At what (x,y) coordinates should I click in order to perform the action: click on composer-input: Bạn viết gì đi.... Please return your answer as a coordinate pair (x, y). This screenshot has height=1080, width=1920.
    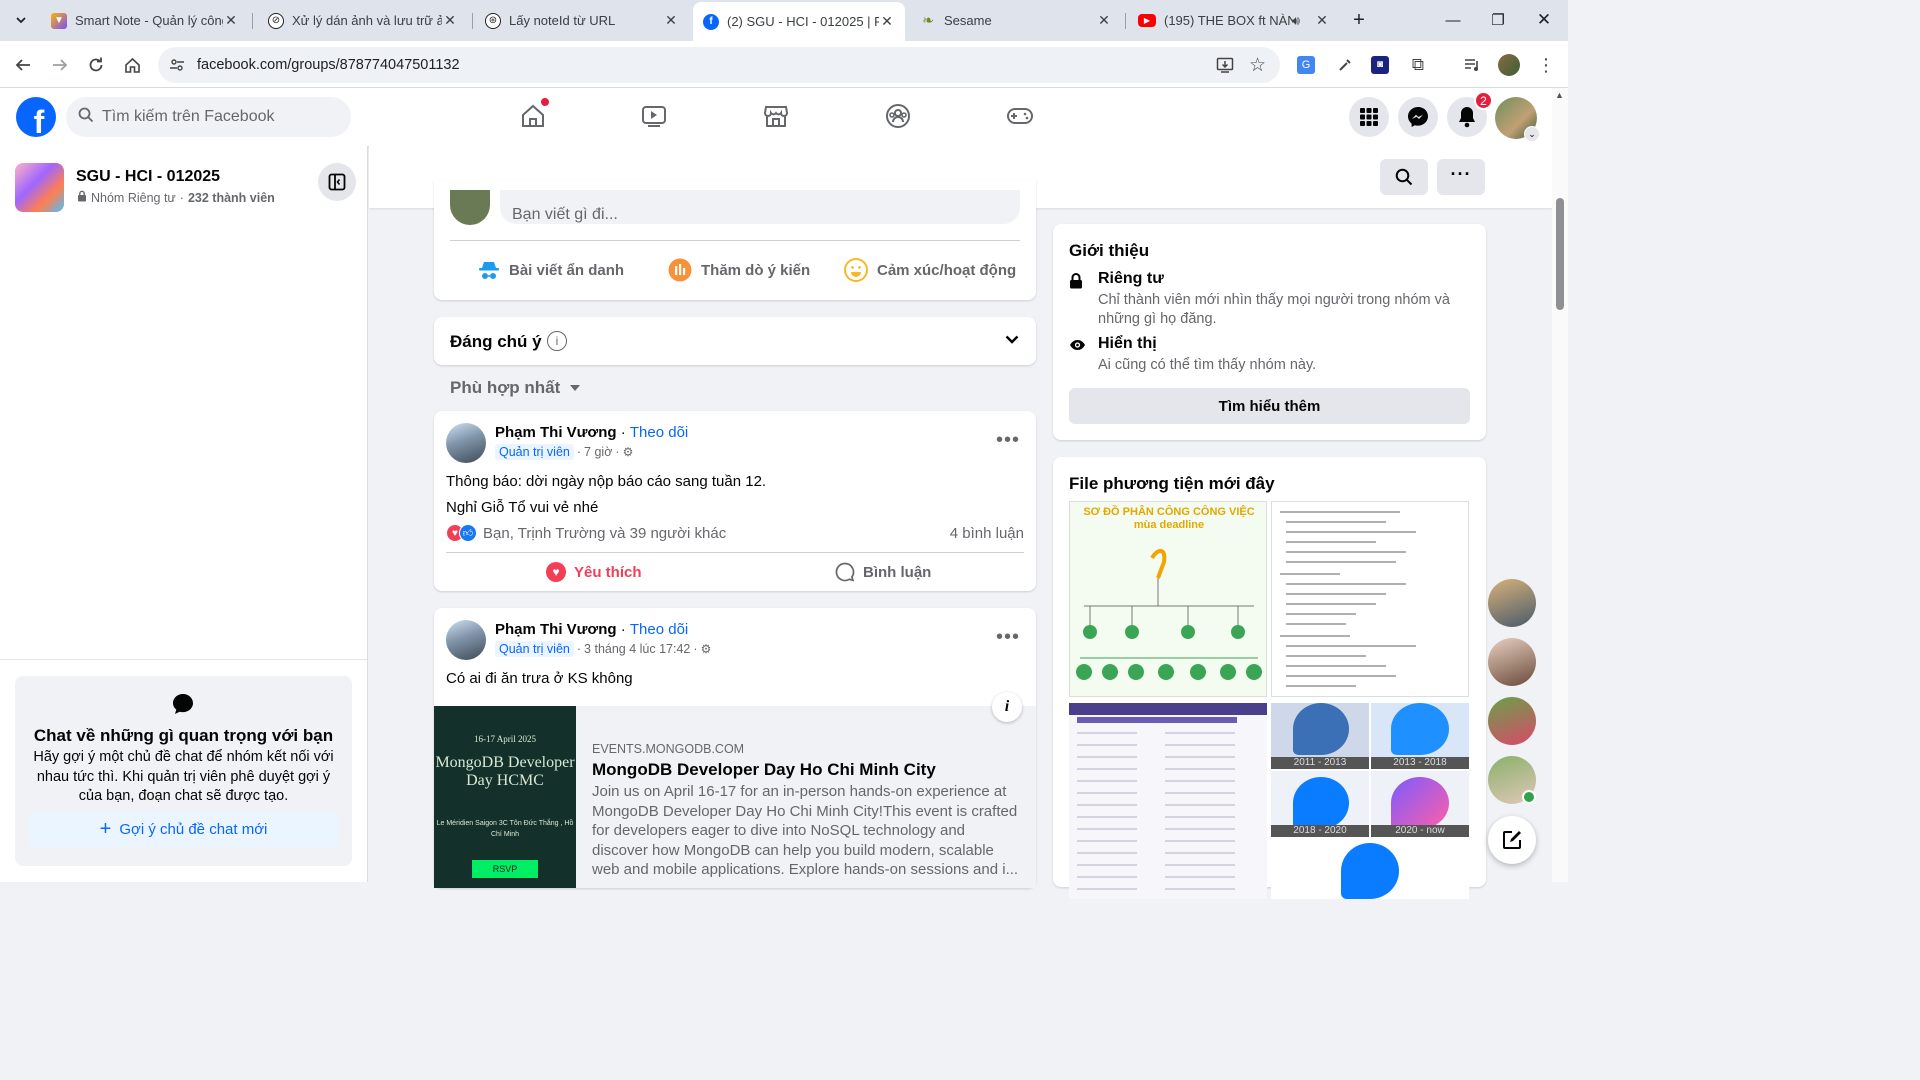
    Looking at the image, I should click on (760, 207).